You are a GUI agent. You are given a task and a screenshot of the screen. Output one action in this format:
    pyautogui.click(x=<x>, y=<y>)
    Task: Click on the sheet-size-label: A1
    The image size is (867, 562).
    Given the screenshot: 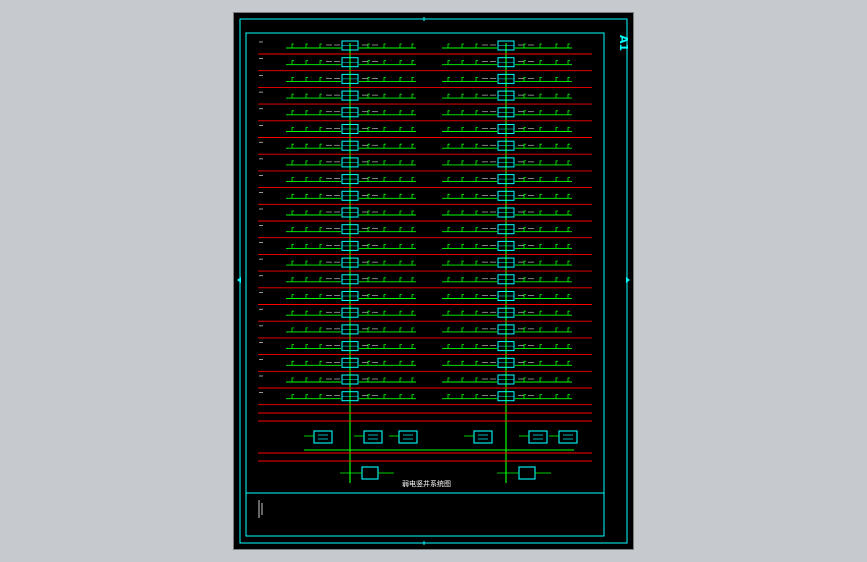 What is the action you would take?
    pyautogui.click(x=623, y=43)
    